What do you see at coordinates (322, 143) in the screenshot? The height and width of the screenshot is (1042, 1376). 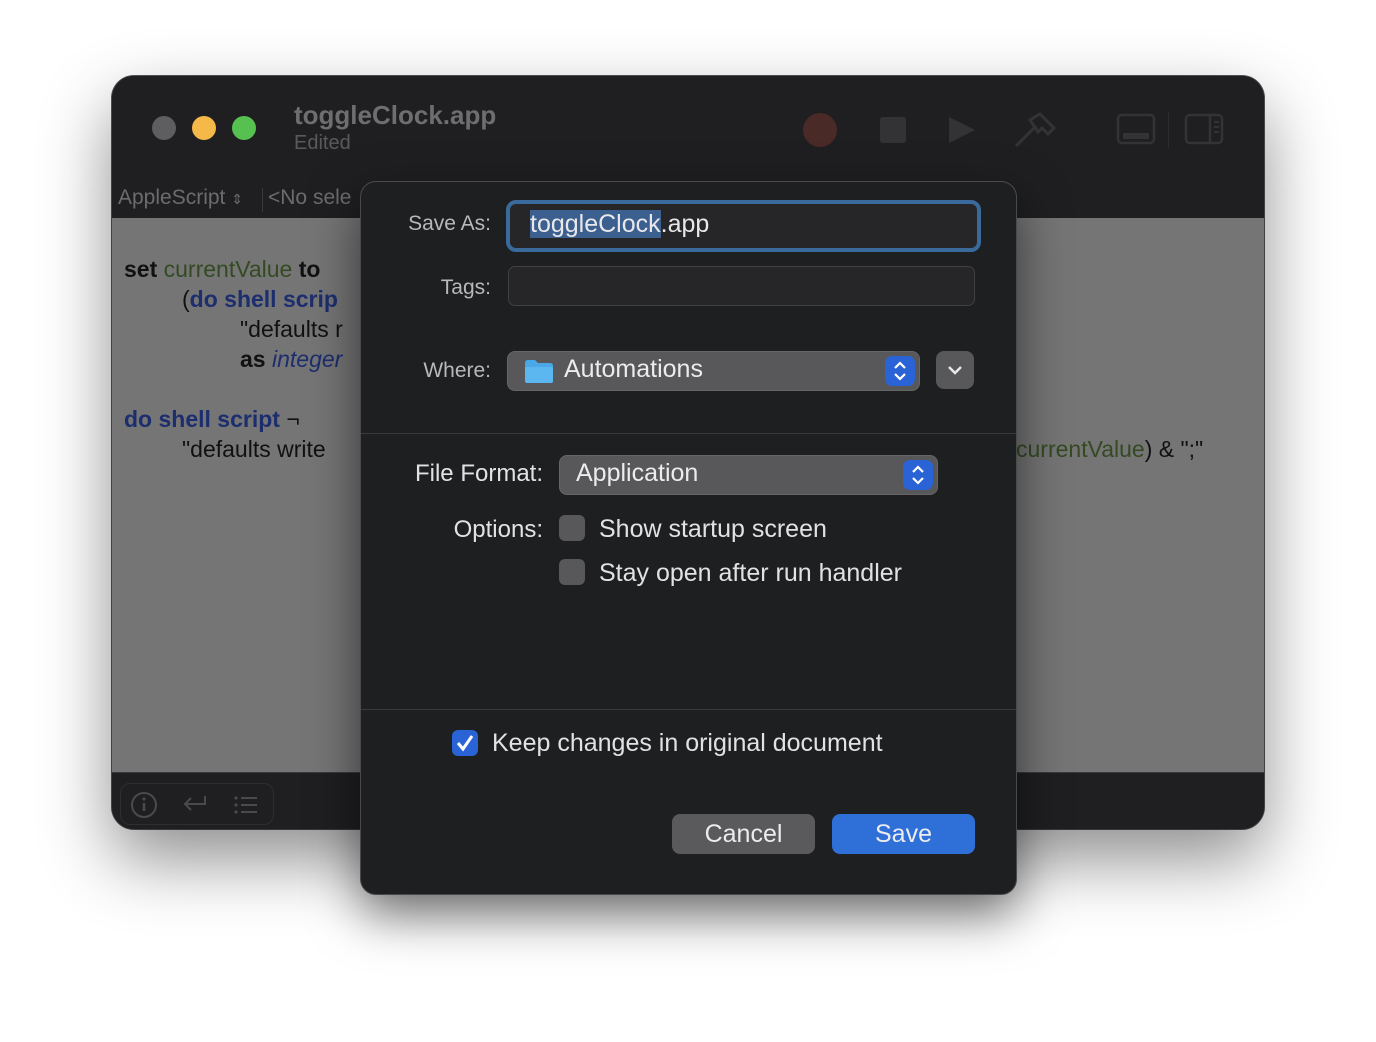 I see `window-subtitle: Edited` at bounding box center [322, 143].